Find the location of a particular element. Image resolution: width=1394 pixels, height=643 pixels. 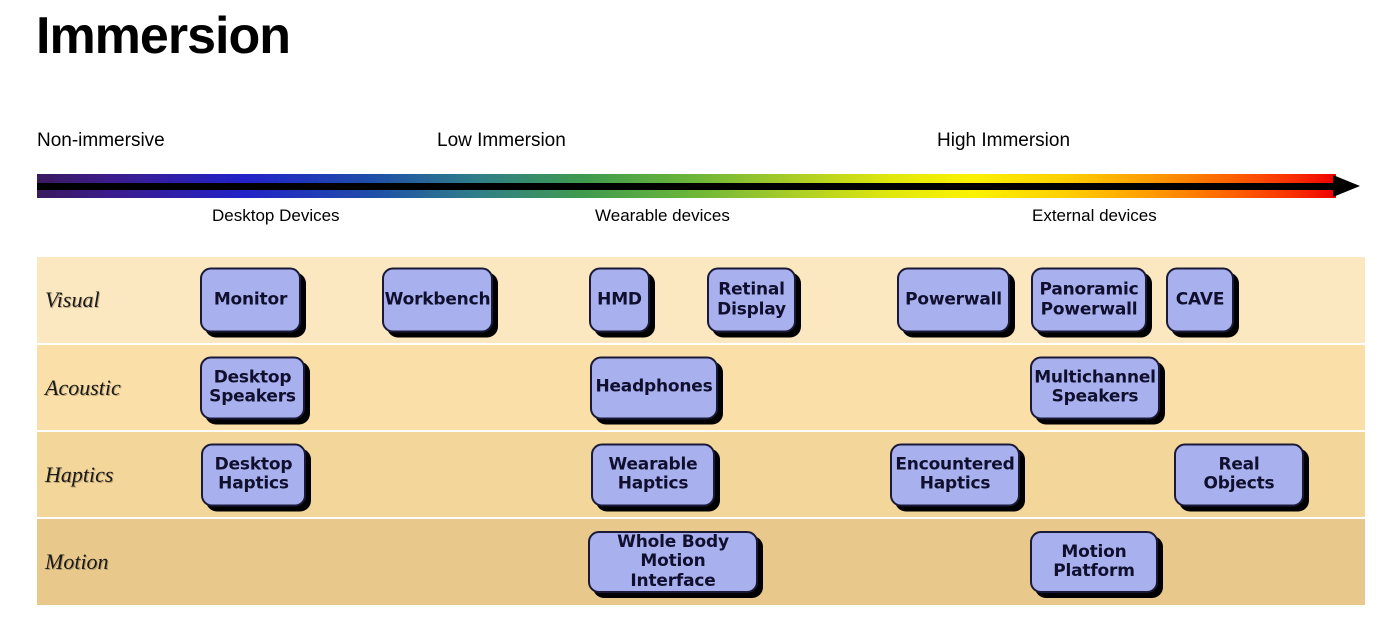

device-box-headphones: Headphones is located at coordinates (654, 387).